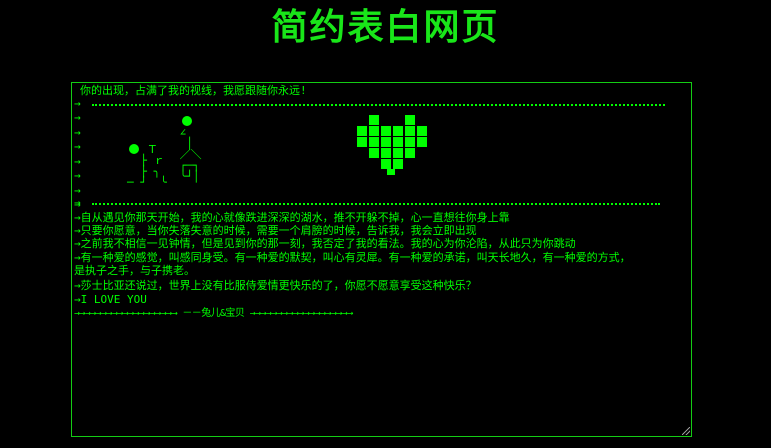  Describe the element at coordinates (292, 217) in the screenshot. I see `paragraph-1: →自从遇见你那天开始，我的心就像跌进深深的湖水，推不开躲不掉，心一直想往你身上靠` at that location.